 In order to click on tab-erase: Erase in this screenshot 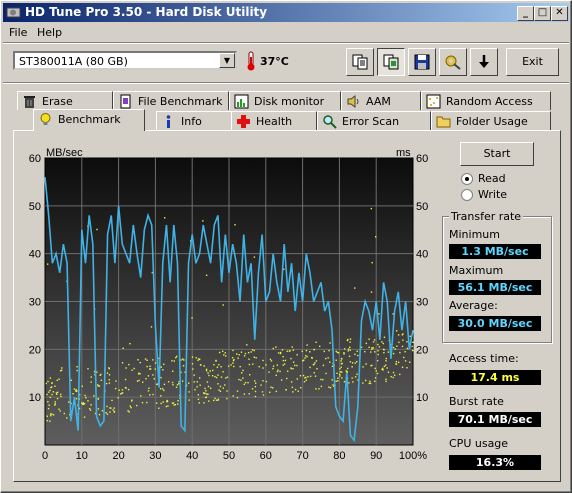, I will do `click(65, 100)`.